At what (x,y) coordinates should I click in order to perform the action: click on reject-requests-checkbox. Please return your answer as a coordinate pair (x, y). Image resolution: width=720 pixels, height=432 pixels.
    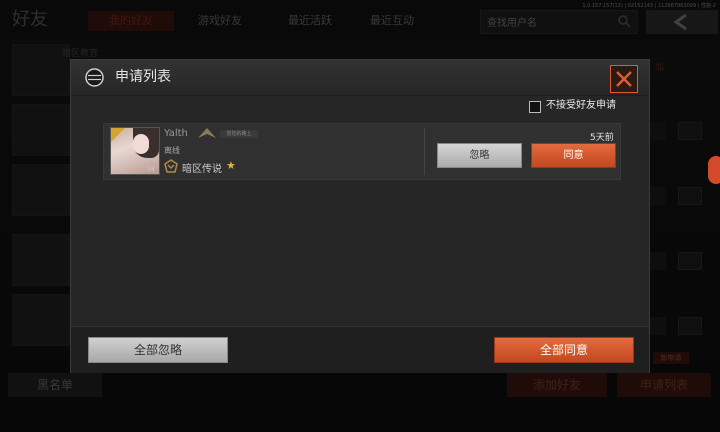
    Looking at the image, I should click on (535, 107).